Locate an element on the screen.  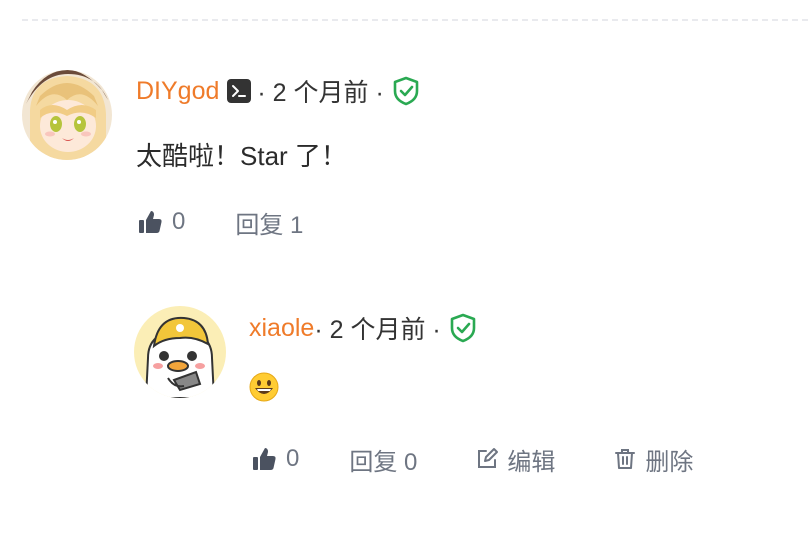
avatar-xiaole is located at coordinates (180, 352).